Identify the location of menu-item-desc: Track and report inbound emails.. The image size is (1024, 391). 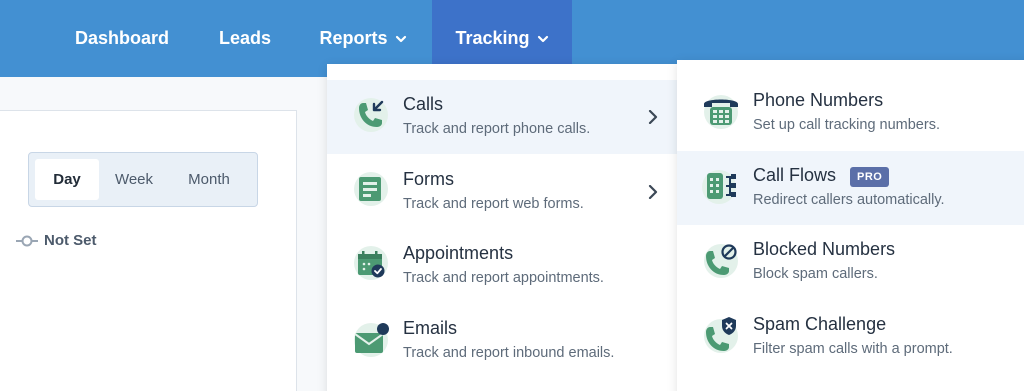
(509, 353).